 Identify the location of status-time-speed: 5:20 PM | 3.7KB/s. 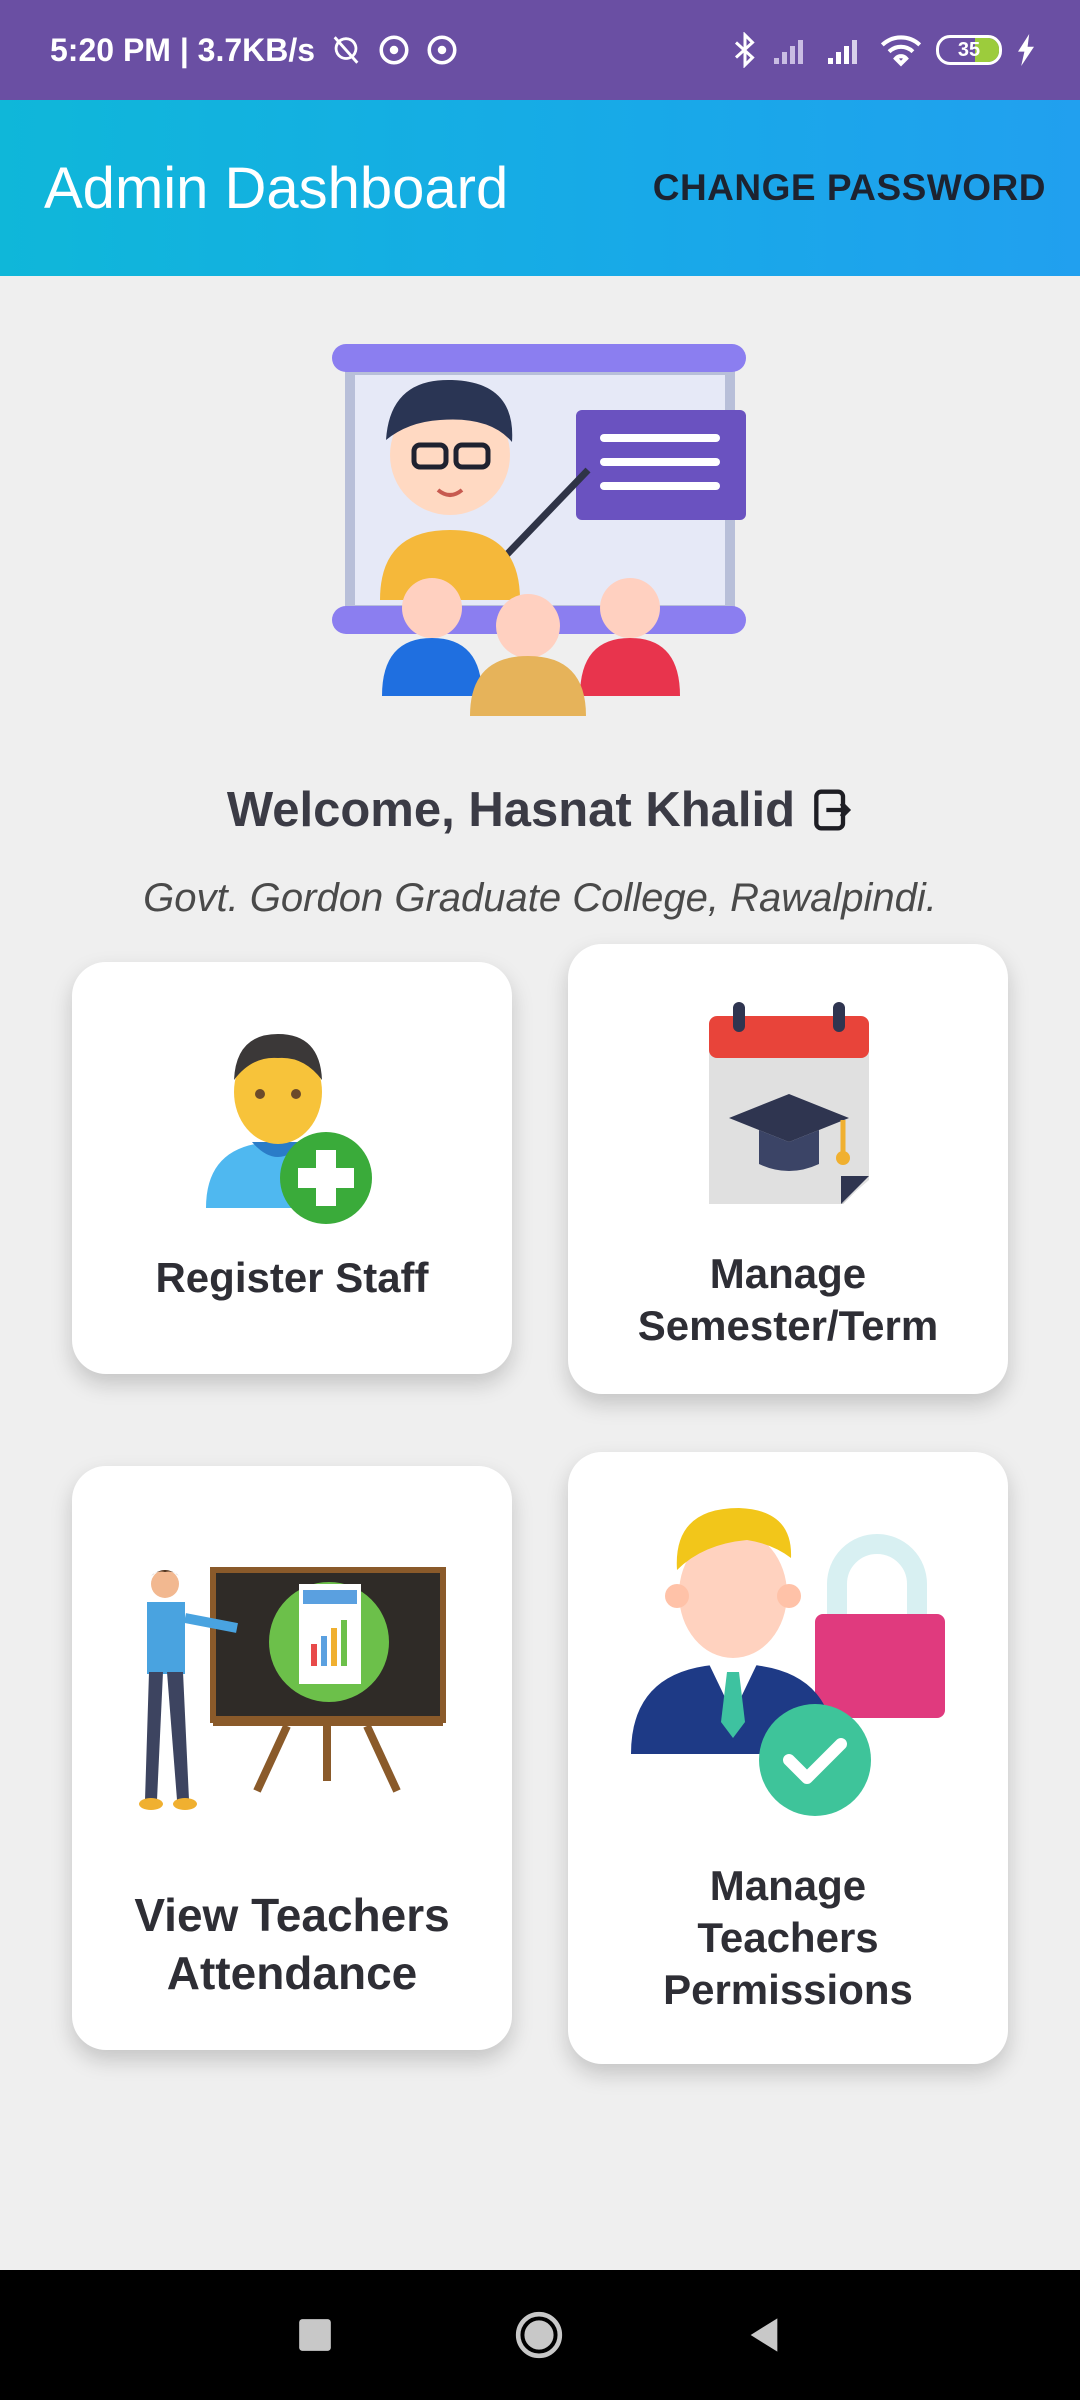
(183, 49).